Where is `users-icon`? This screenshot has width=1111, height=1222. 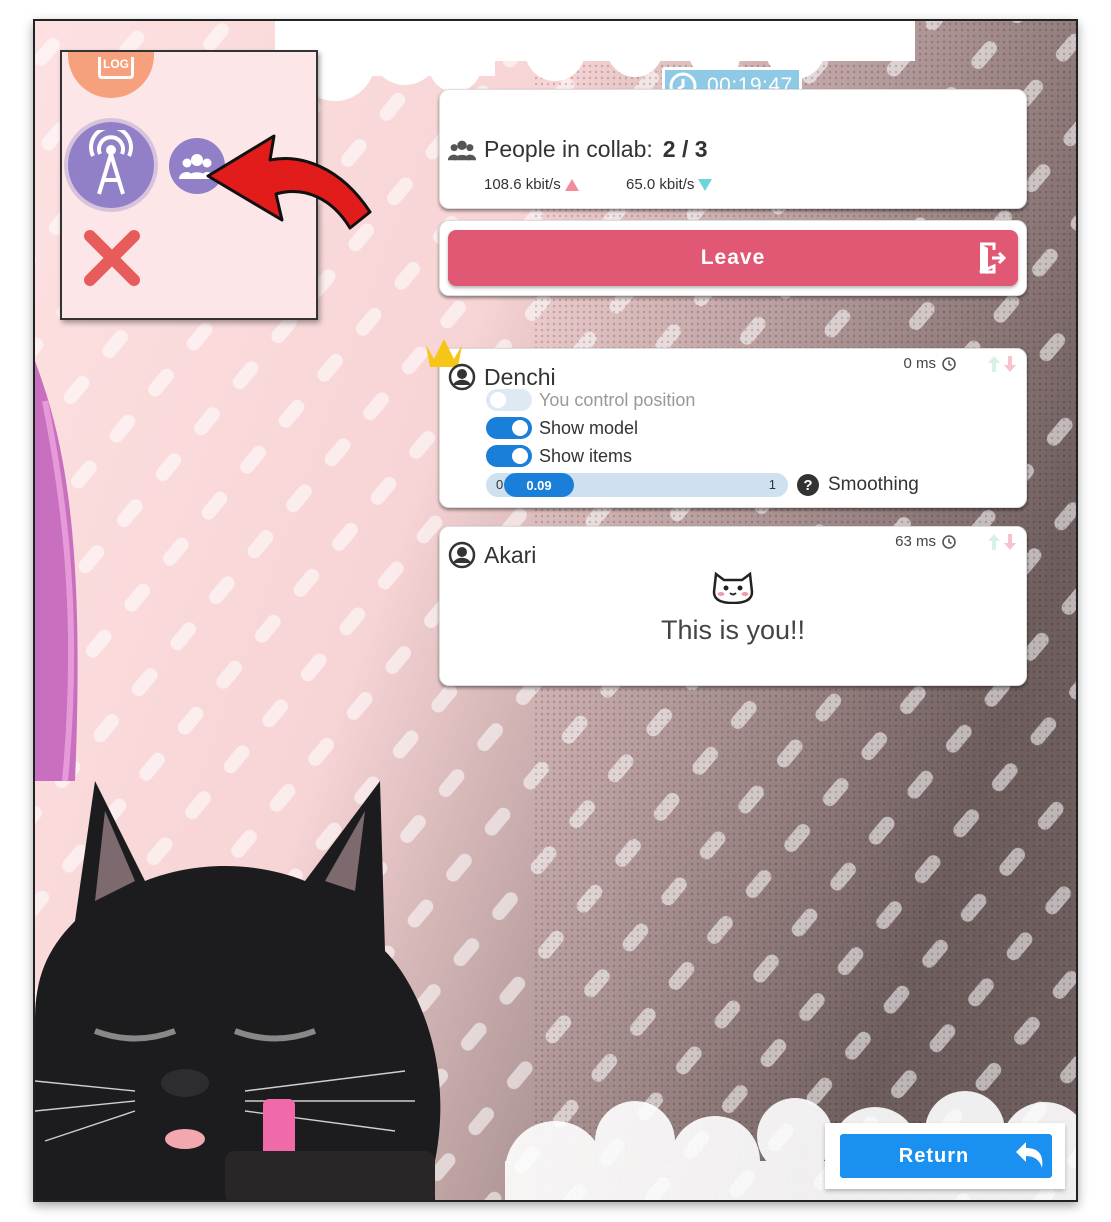
users-icon is located at coordinates (462, 150).